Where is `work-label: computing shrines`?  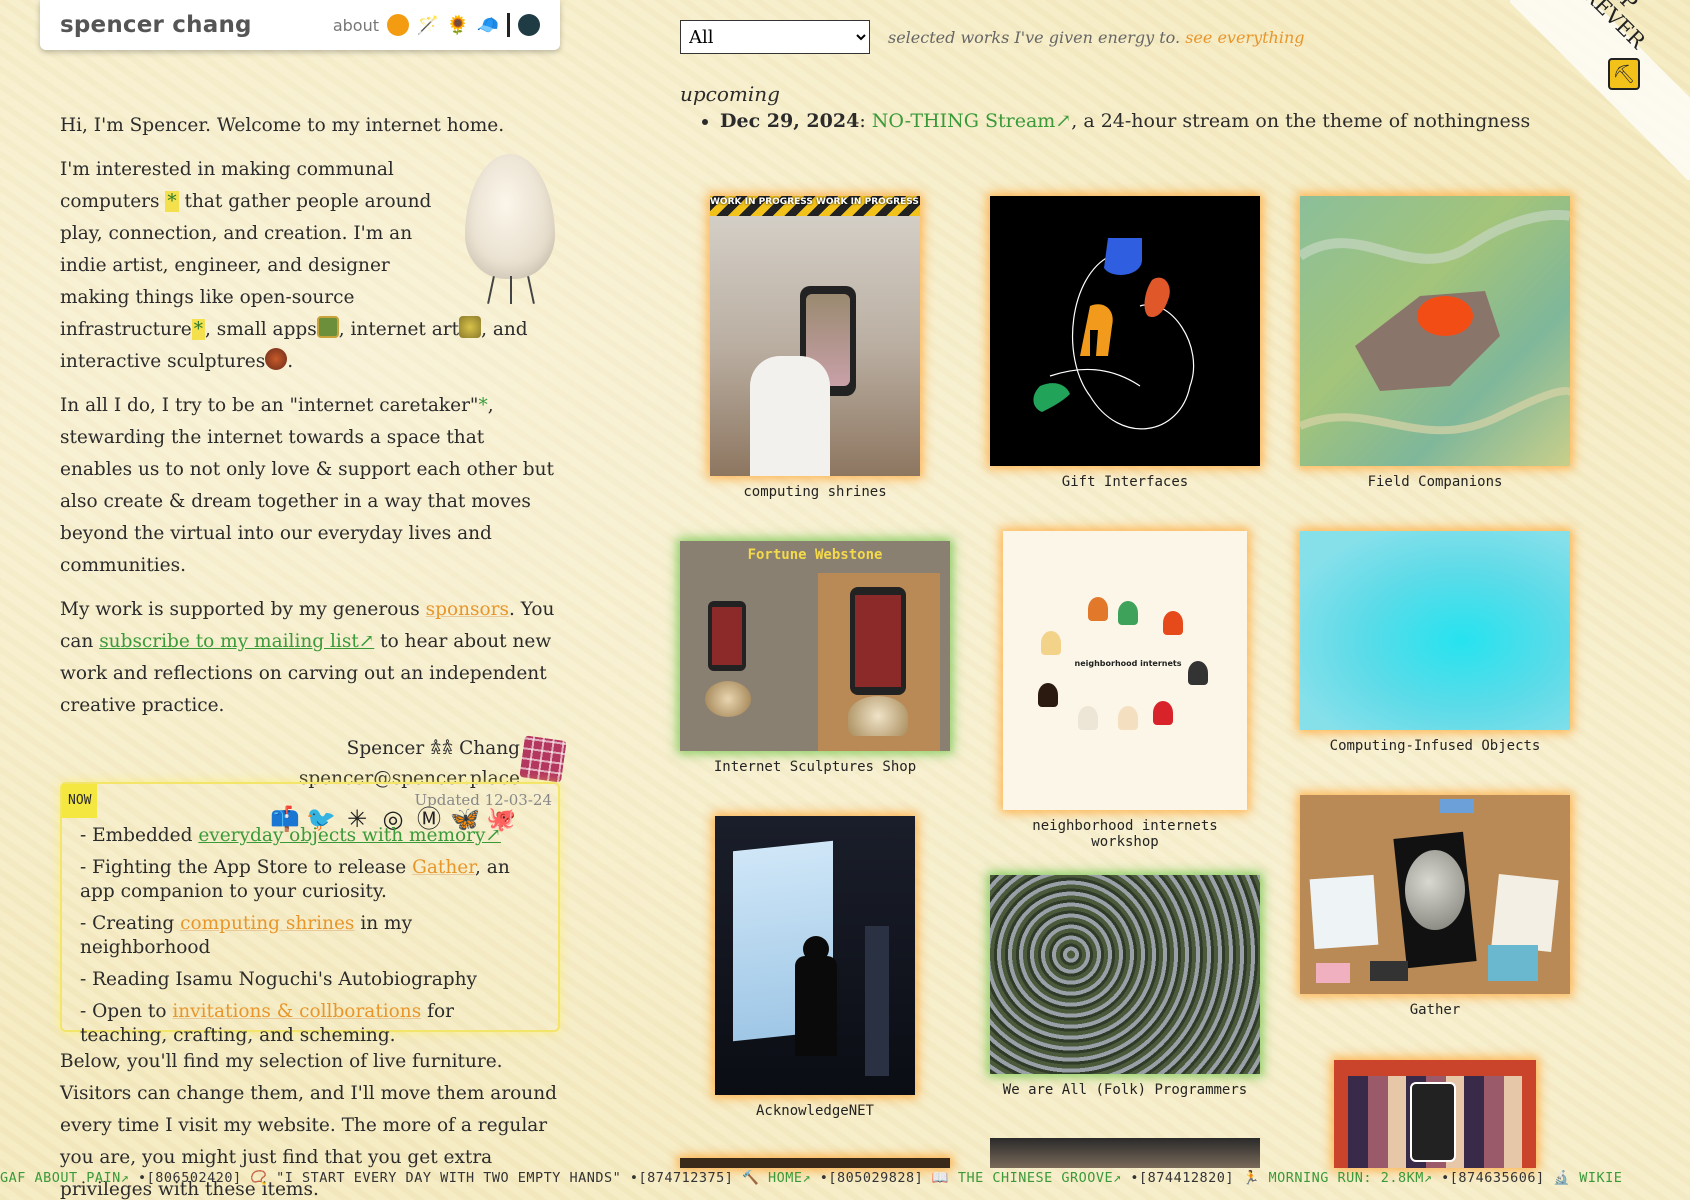
work-label: computing shrines is located at coordinates (815, 492).